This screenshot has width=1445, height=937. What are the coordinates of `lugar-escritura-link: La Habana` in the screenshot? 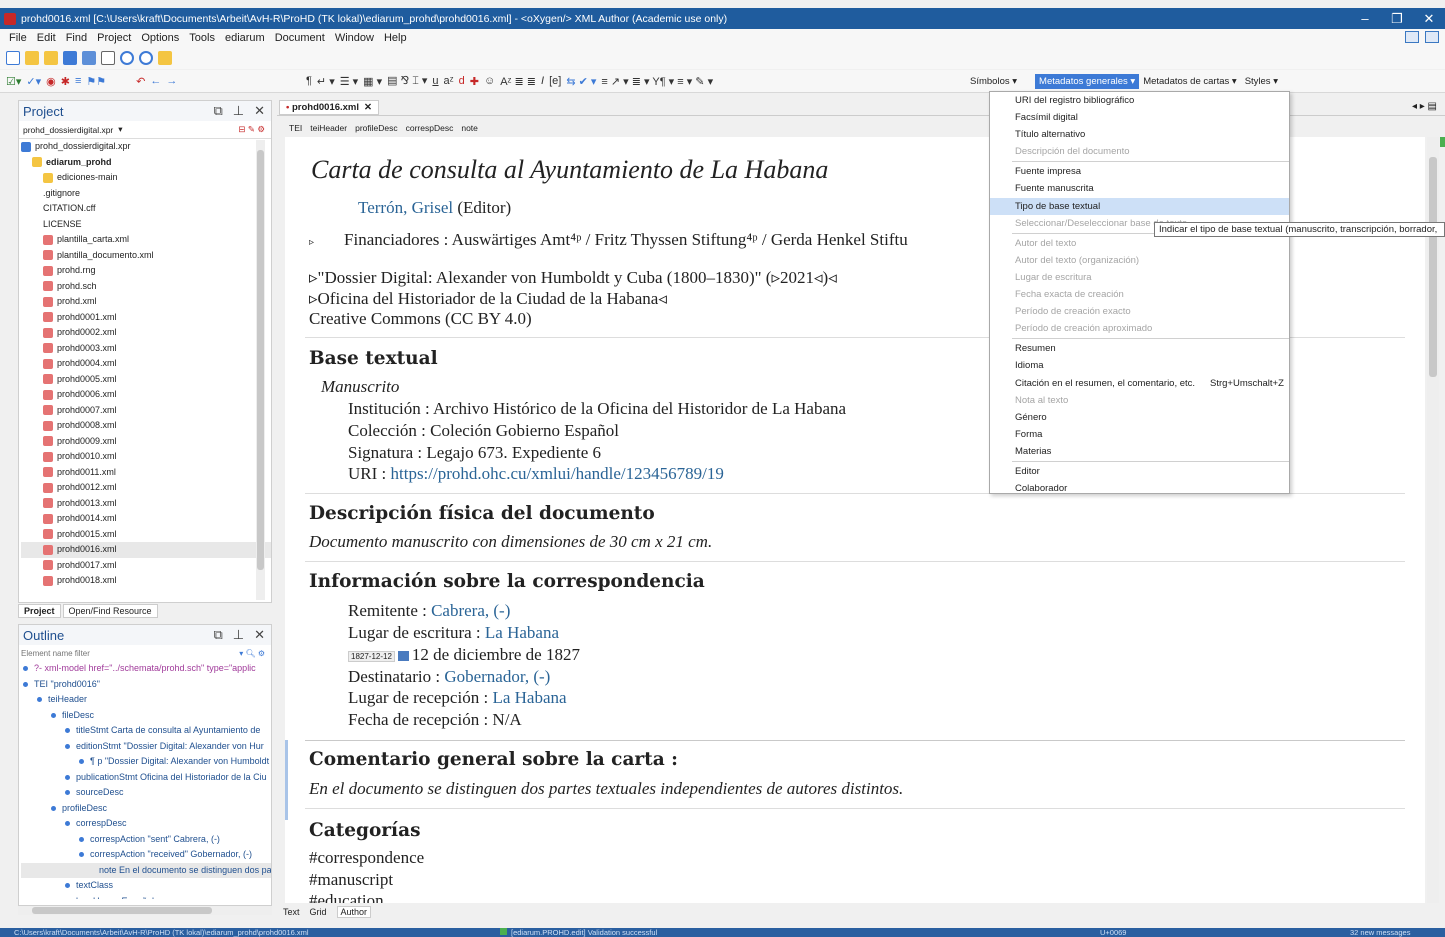 It's located at (522, 632).